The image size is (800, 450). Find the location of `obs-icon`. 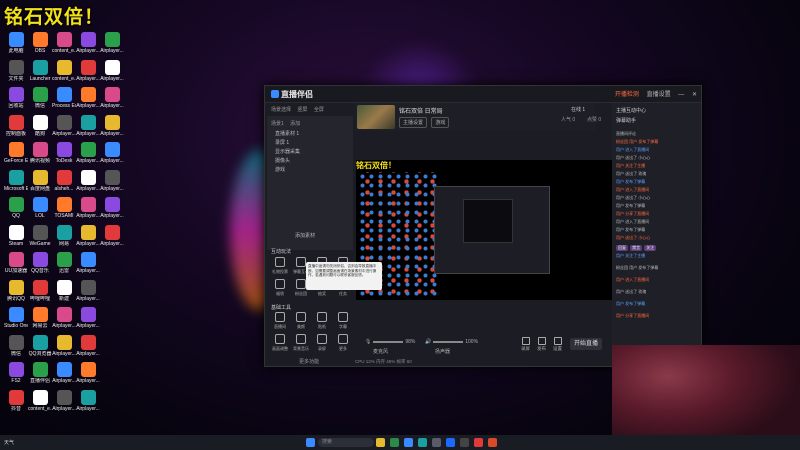

obs-icon is located at coordinates (464, 442).